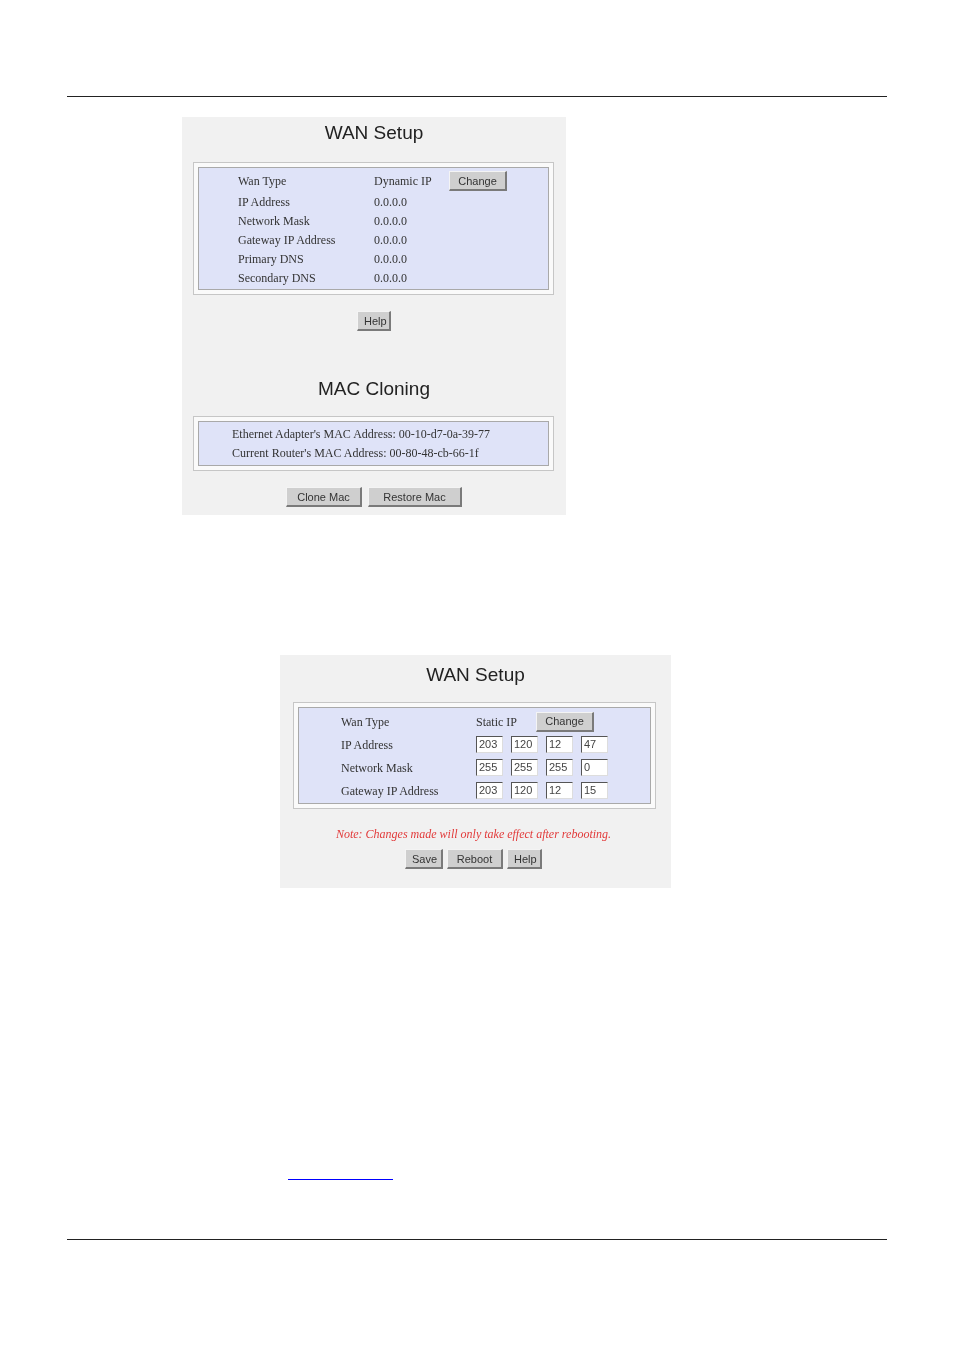  Describe the element at coordinates (271, 259) in the screenshot. I see `field-label: Primary DNS` at that location.